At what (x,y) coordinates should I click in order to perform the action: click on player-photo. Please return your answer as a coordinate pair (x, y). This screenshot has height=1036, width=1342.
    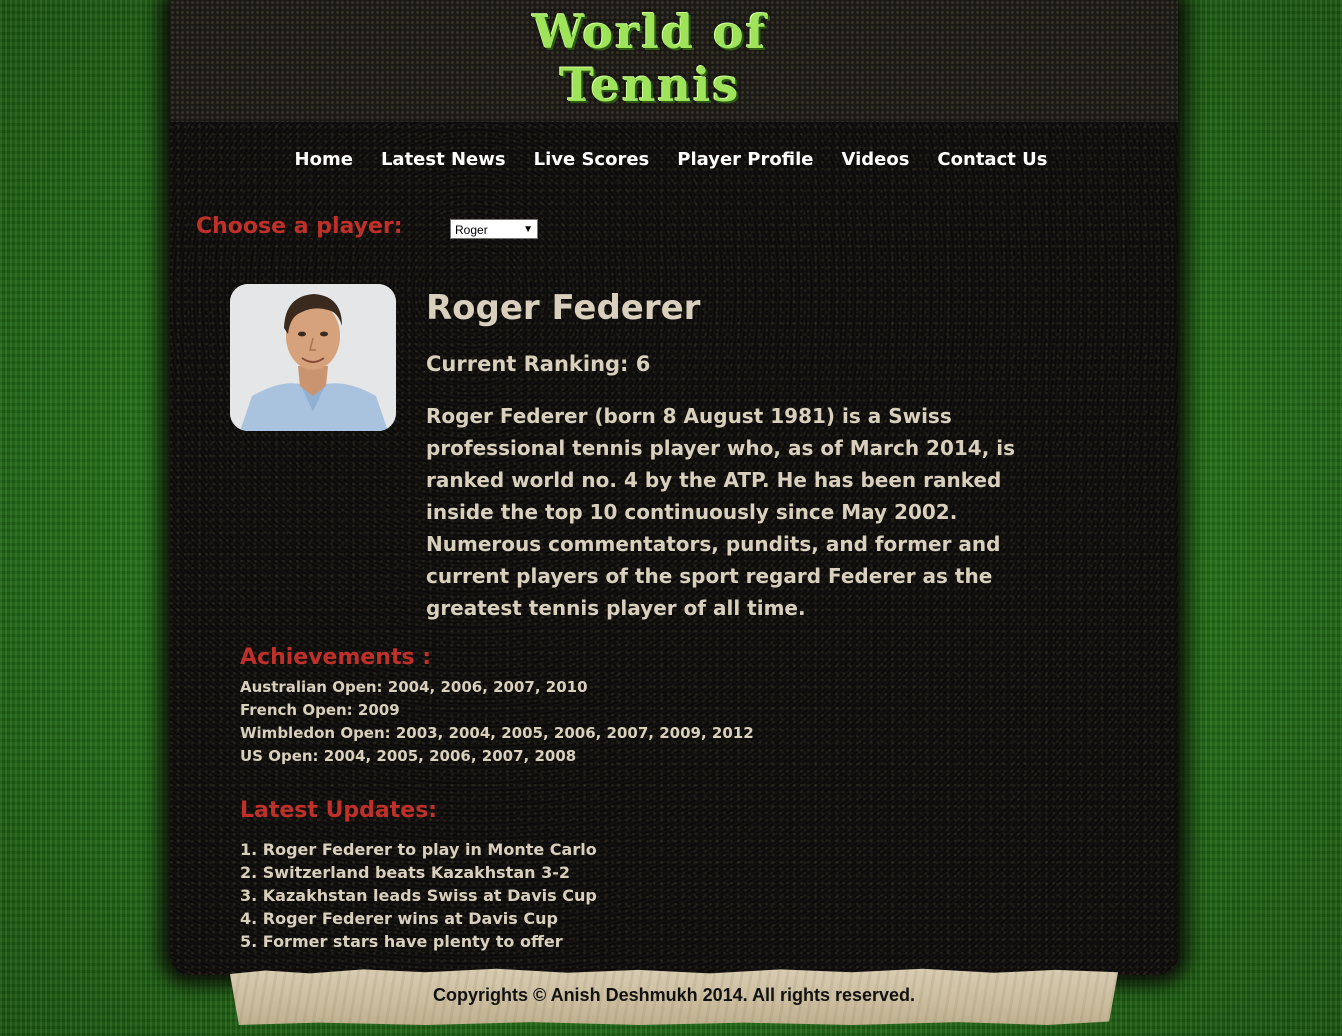
    Looking at the image, I should click on (313, 357).